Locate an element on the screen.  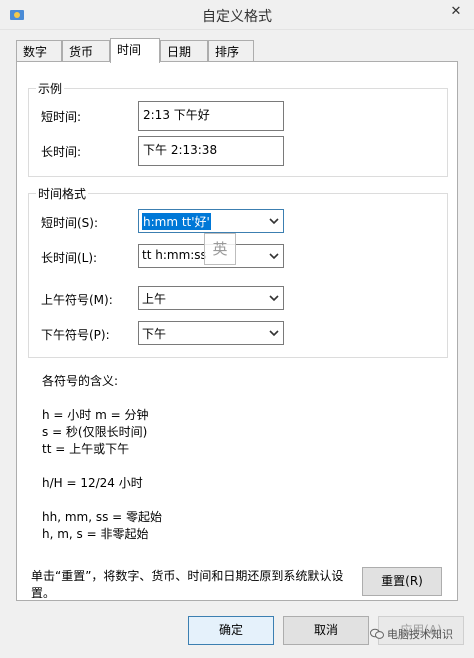
ime-indicator: 英 is located at coordinates (220, 249).